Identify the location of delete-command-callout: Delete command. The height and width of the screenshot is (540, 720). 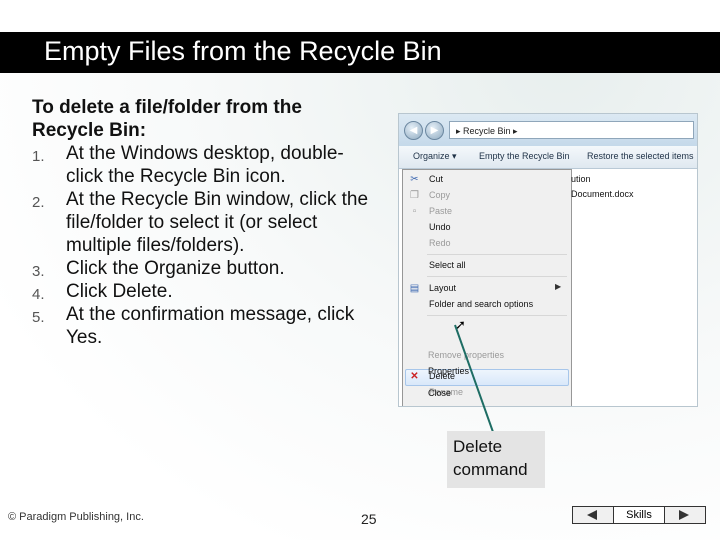
(496, 459).